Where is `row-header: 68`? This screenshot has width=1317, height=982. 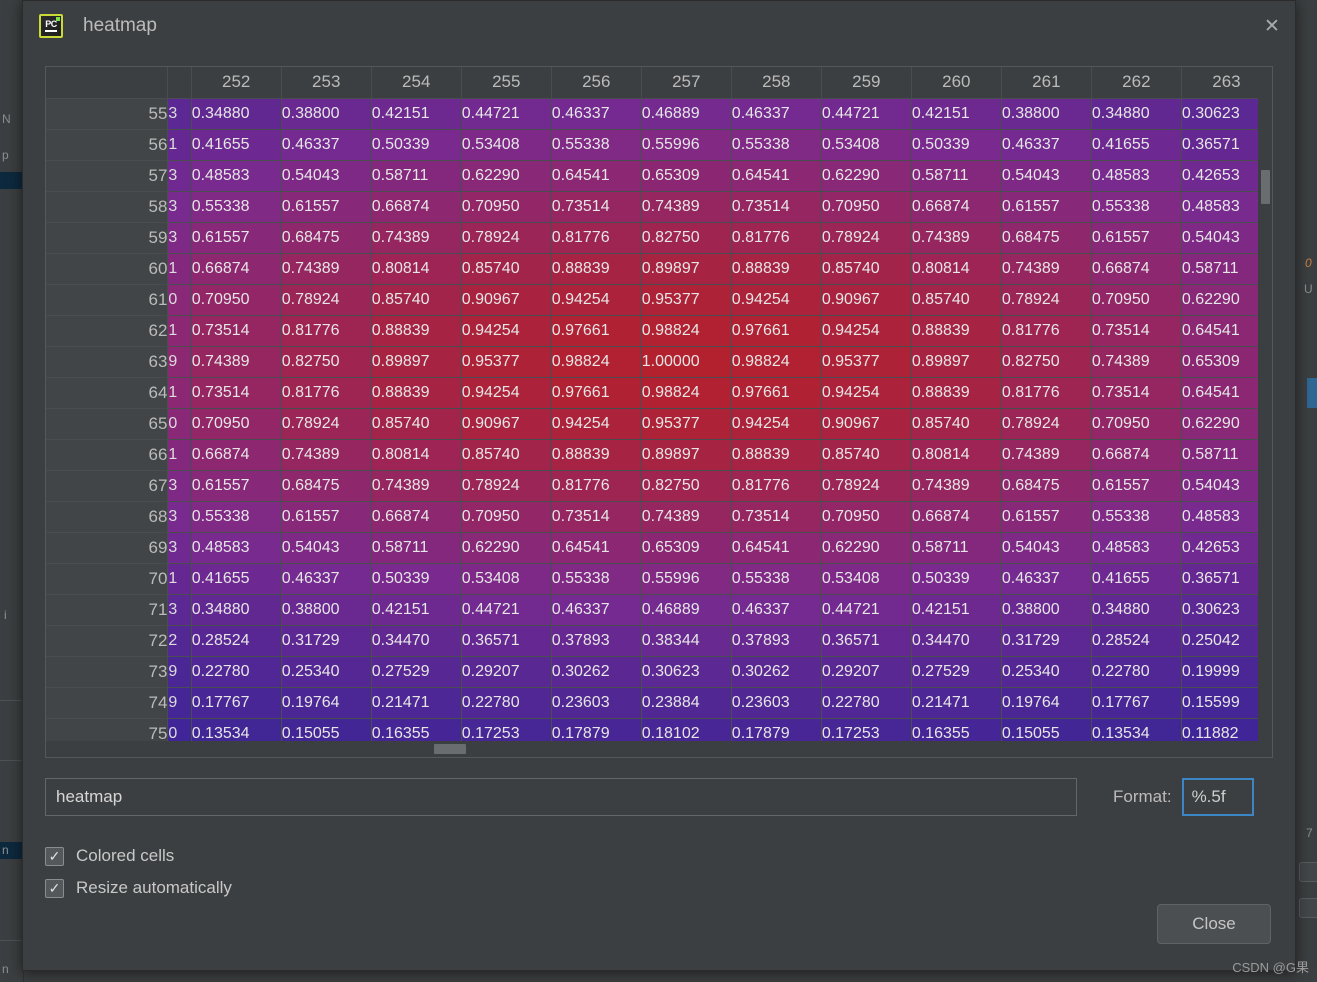
row-header: 68 is located at coordinates (107, 517).